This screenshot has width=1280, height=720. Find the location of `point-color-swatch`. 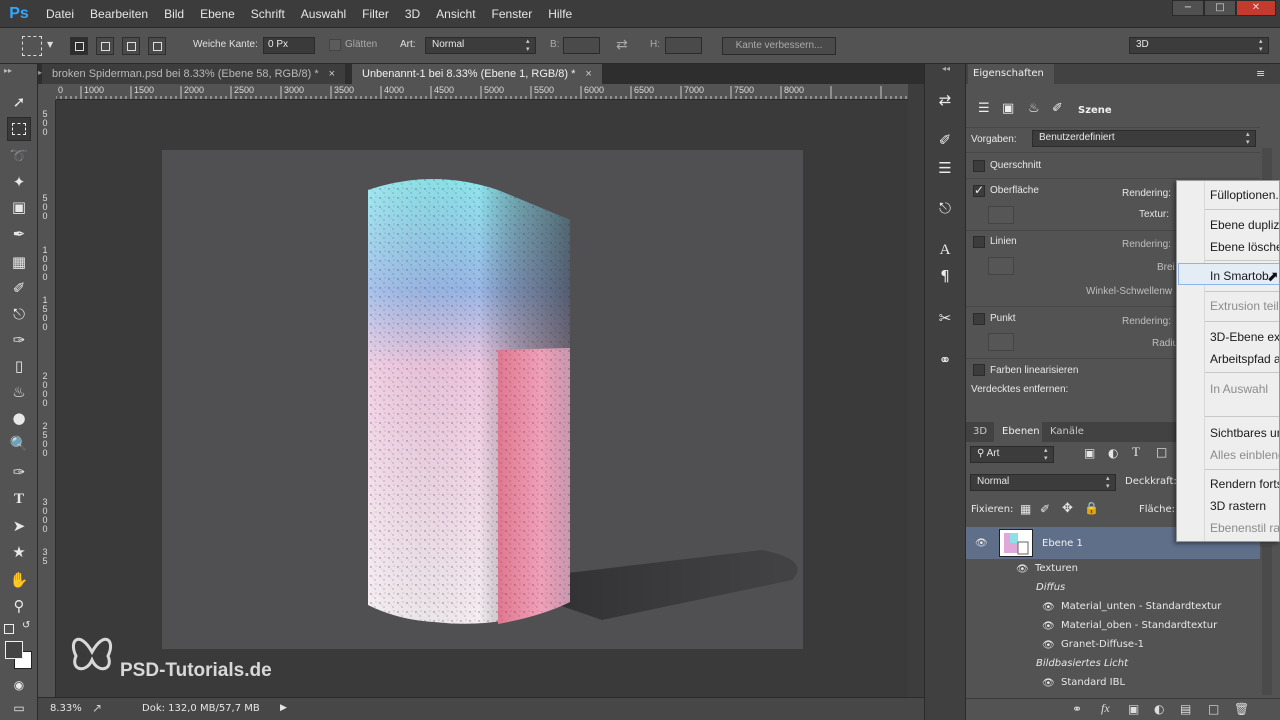

point-color-swatch is located at coordinates (1001, 342).